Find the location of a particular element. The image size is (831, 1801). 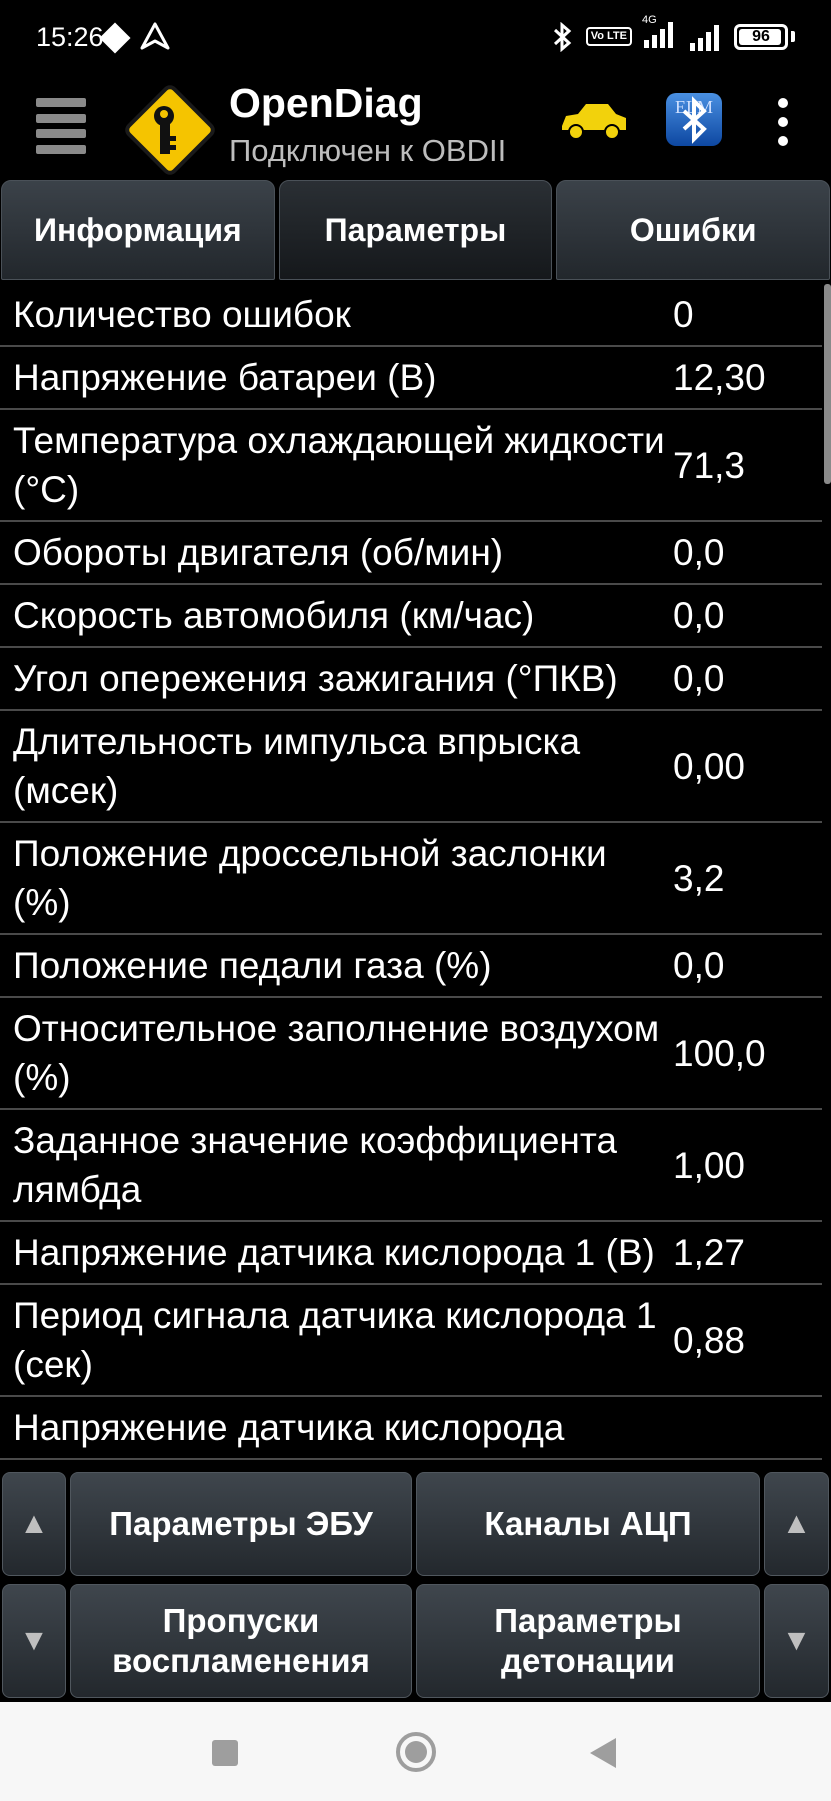

tab-information: Информация is located at coordinates (138, 230).